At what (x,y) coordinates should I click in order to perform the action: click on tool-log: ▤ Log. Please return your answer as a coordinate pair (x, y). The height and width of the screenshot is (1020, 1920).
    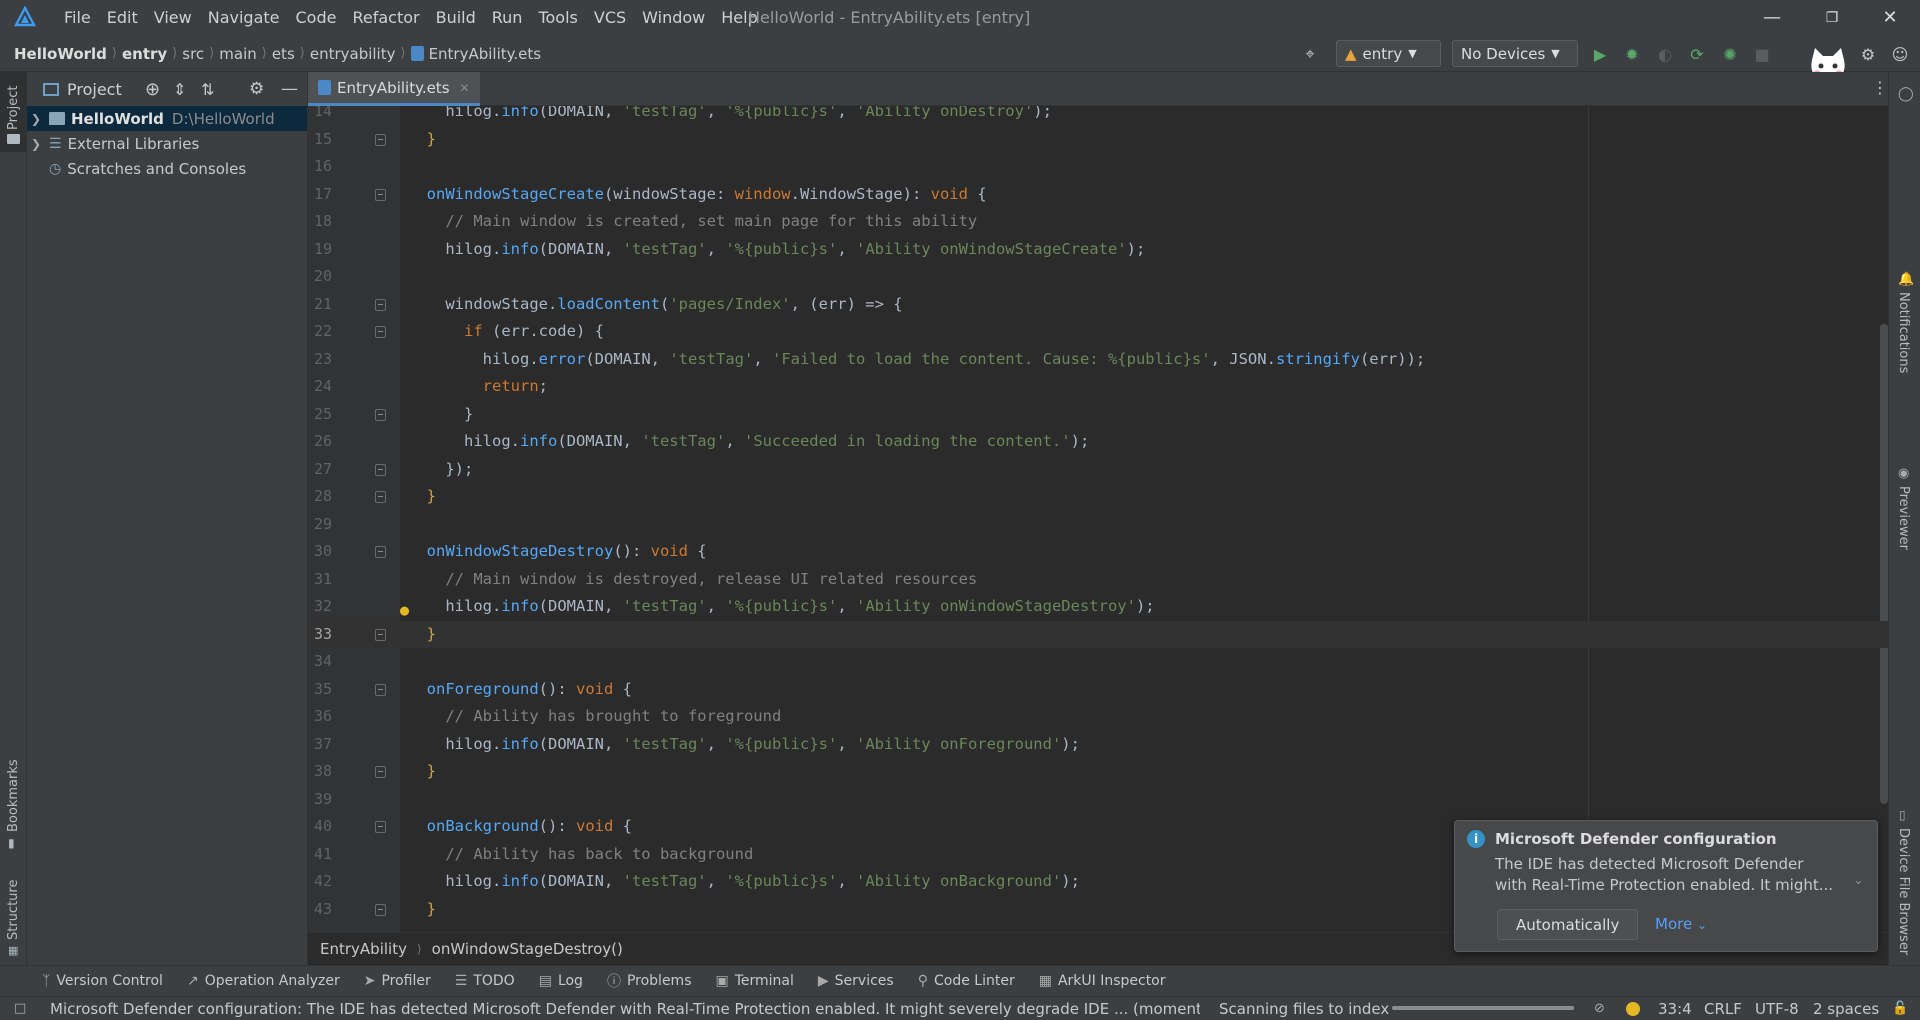
    Looking at the image, I should click on (561, 981).